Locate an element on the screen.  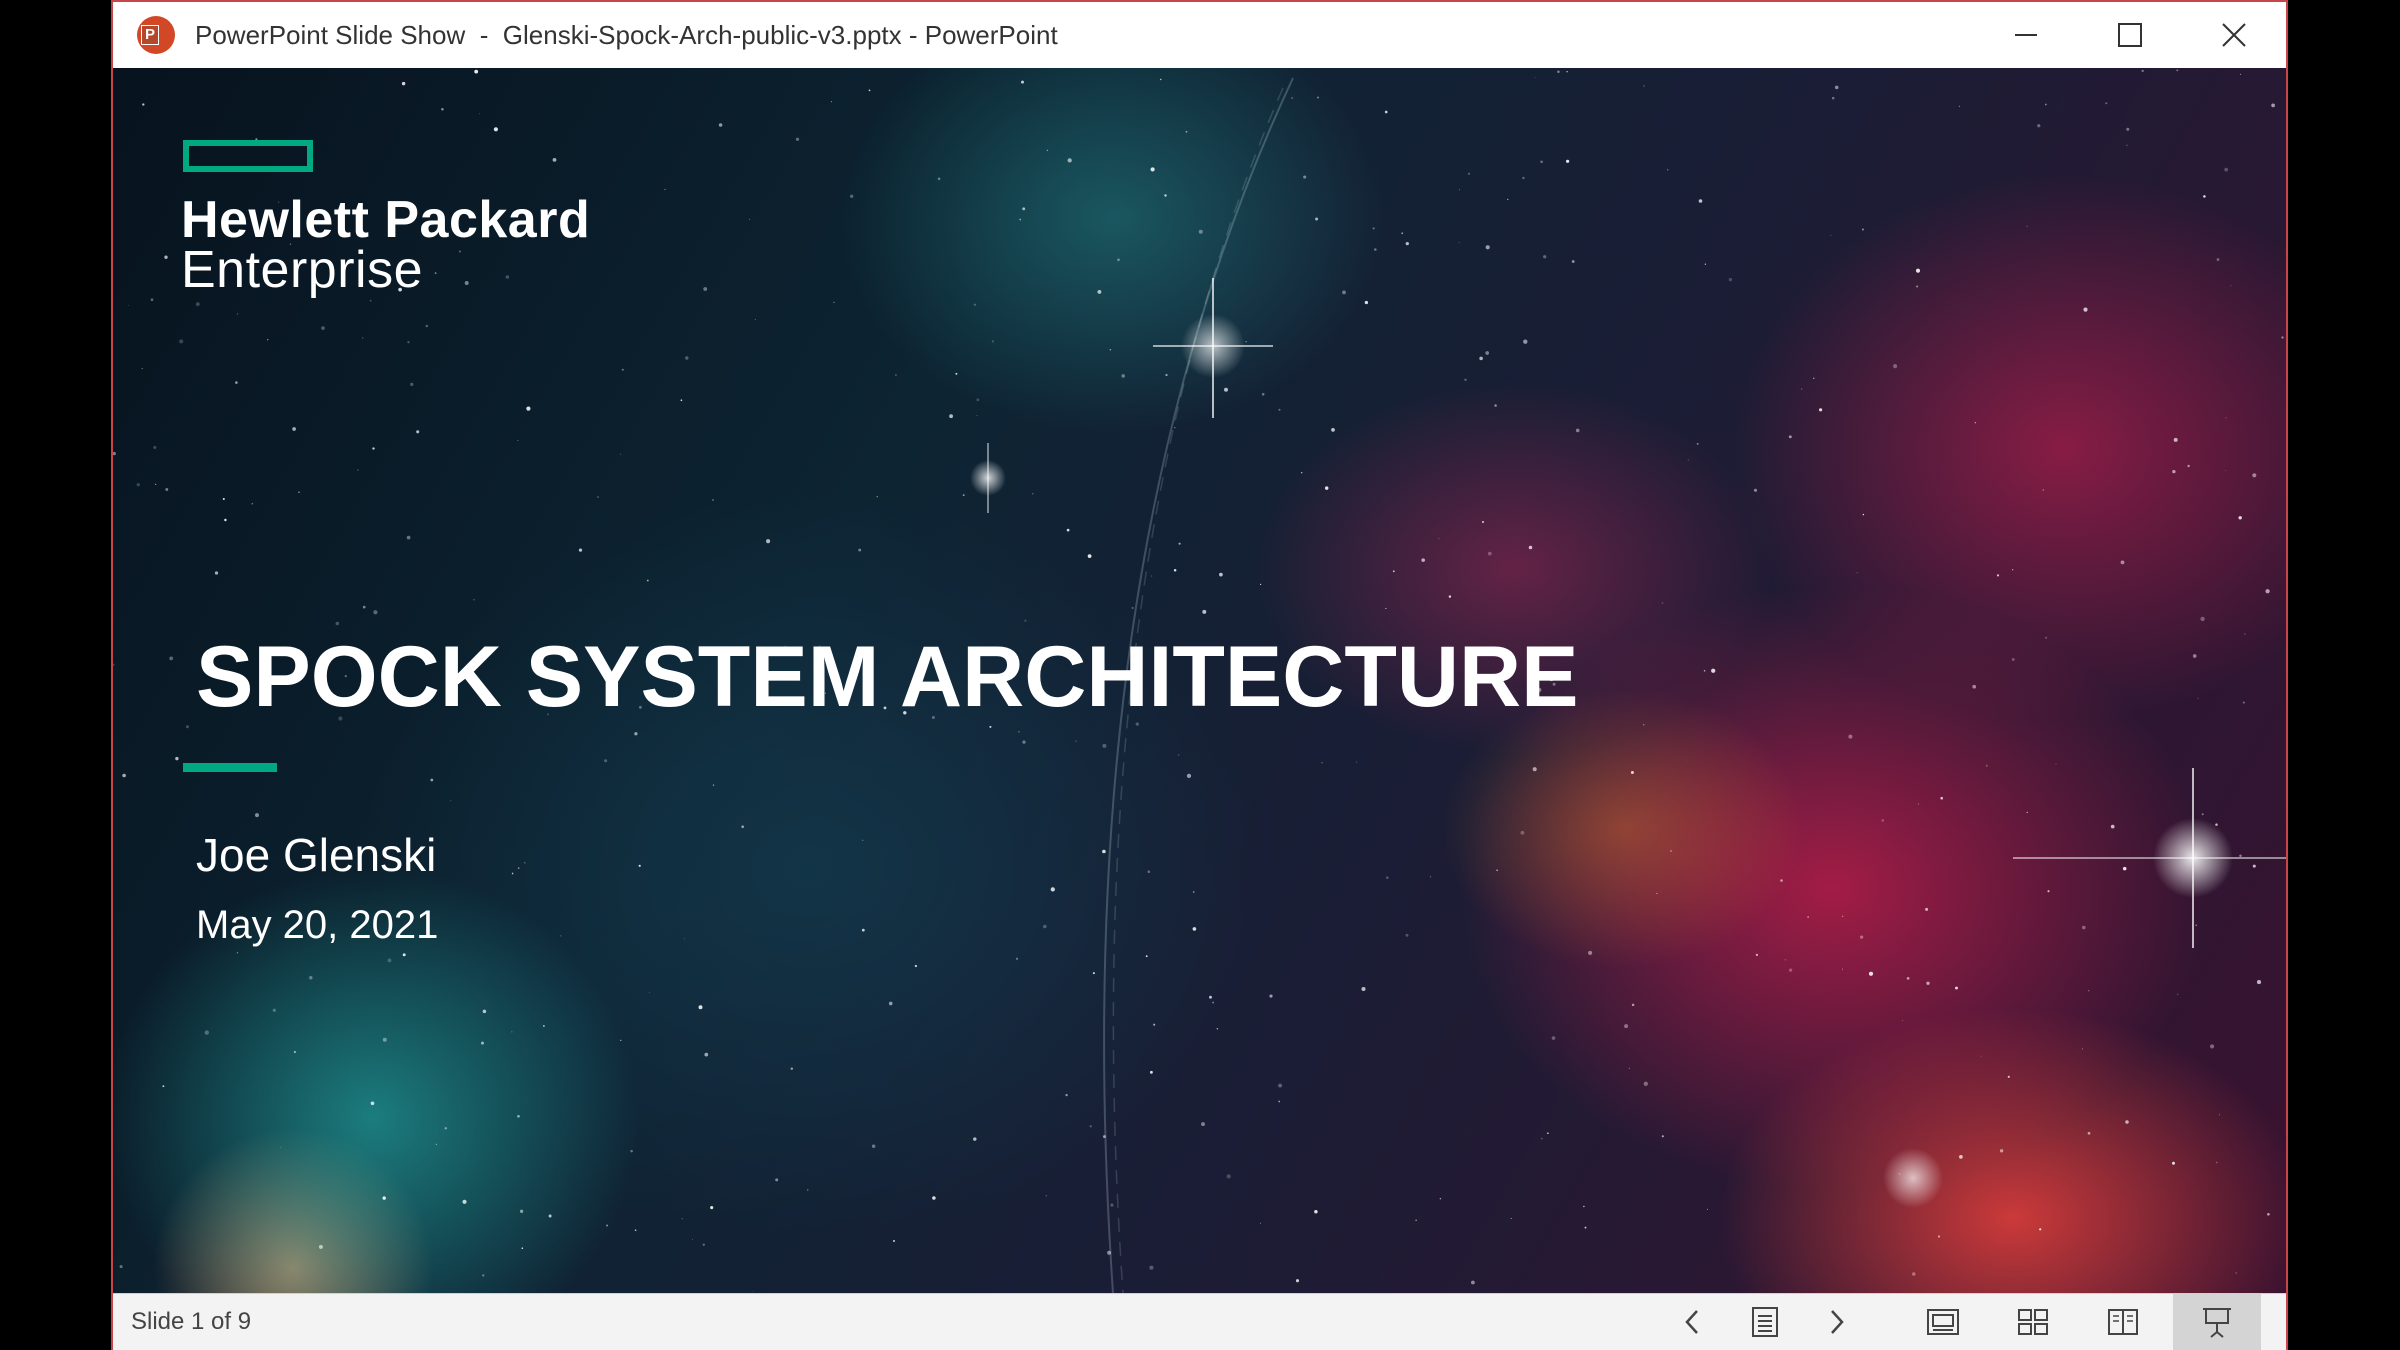
status-bar: Slide 1 of 9 is located at coordinates (1199, 1321).